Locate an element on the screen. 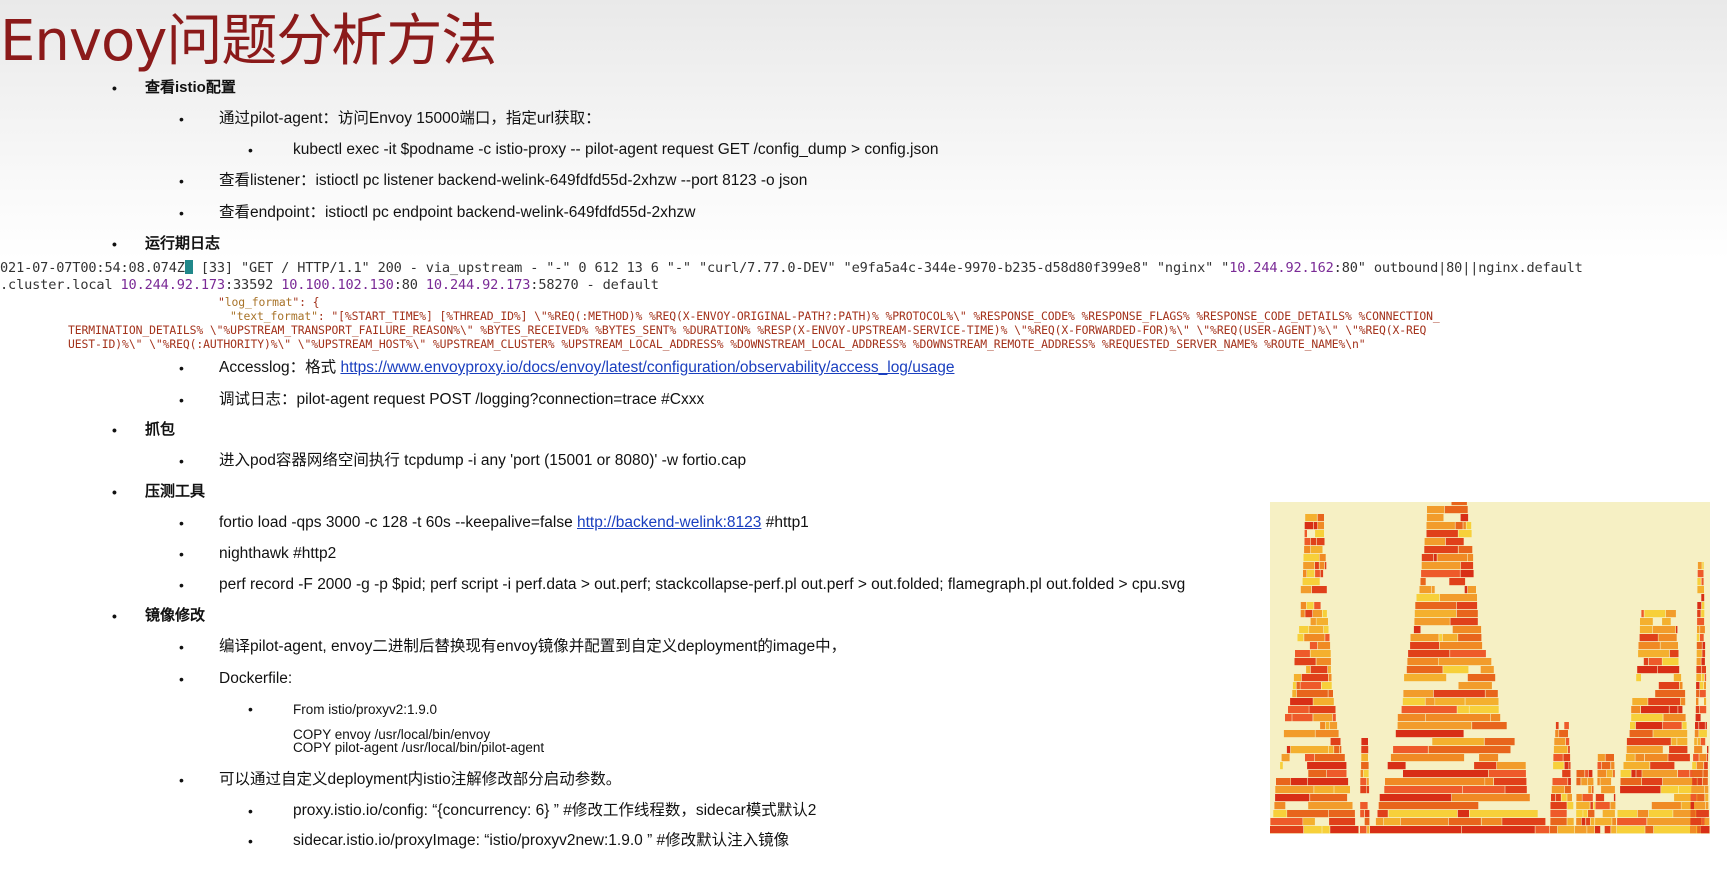 This screenshot has height=875, width=1727. cropped-log-line is located at coordinates (630, 249).